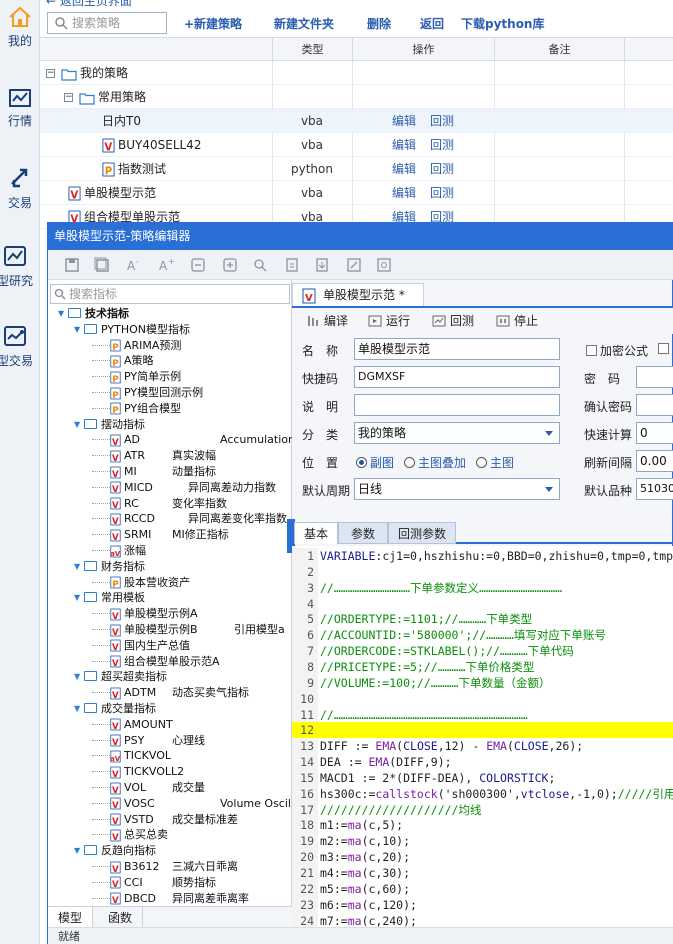 Image resolution: width=673 pixels, height=944 pixels. What do you see at coordinates (165, 867) in the screenshot?
I see `indicator-item: V B3612 三减六日乖离` at bounding box center [165, 867].